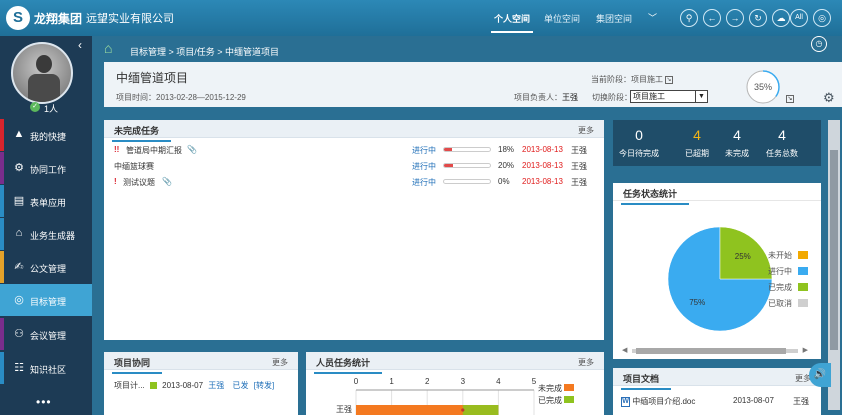 The height and width of the screenshot is (415, 842). Describe the element at coordinates (781, 18) in the screenshot. I see `cloud-icon: ☁` at that location.